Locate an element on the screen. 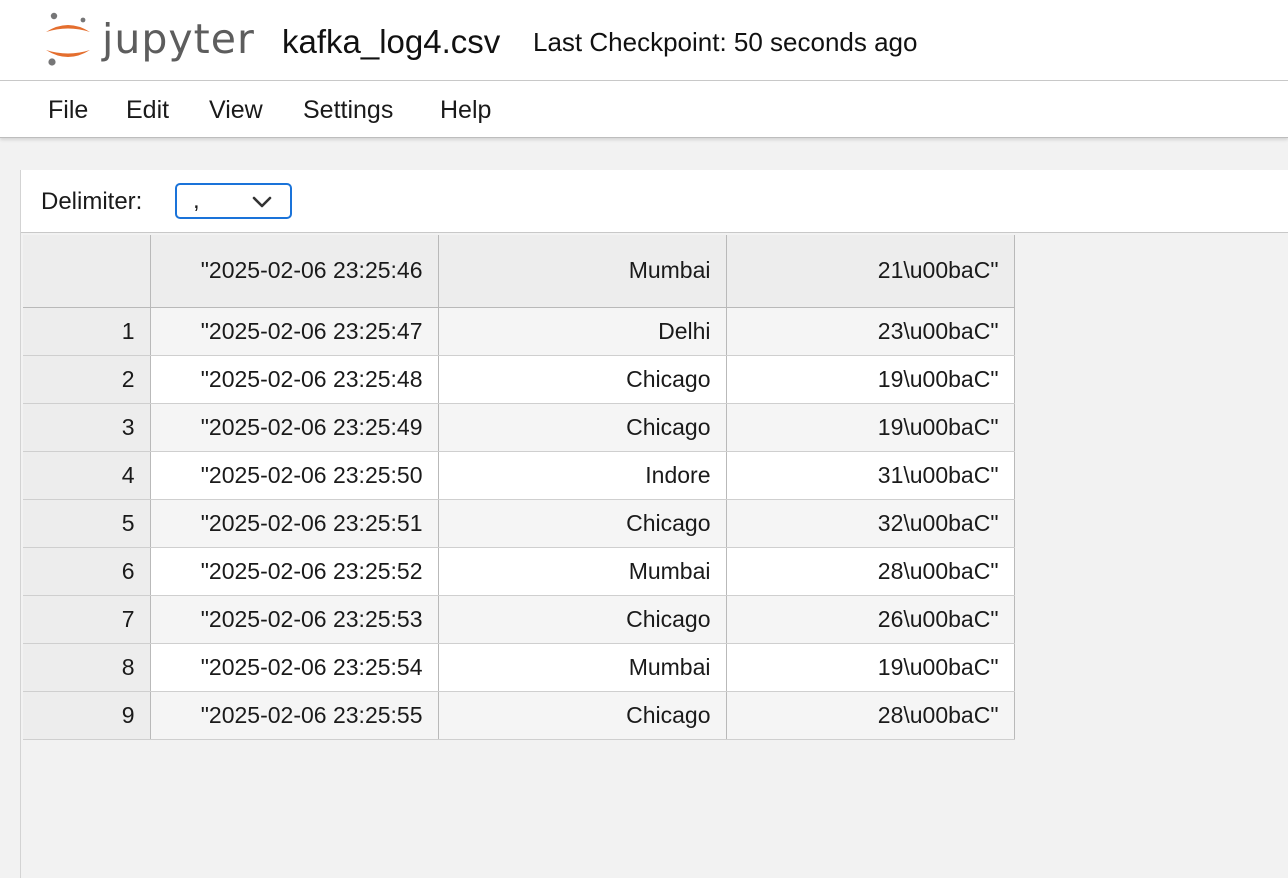 Image resolution: width=1288 pixels, height=878 pixels. column-header: "2025-02-06 23:25:46 is located at coordinates (294, 271).